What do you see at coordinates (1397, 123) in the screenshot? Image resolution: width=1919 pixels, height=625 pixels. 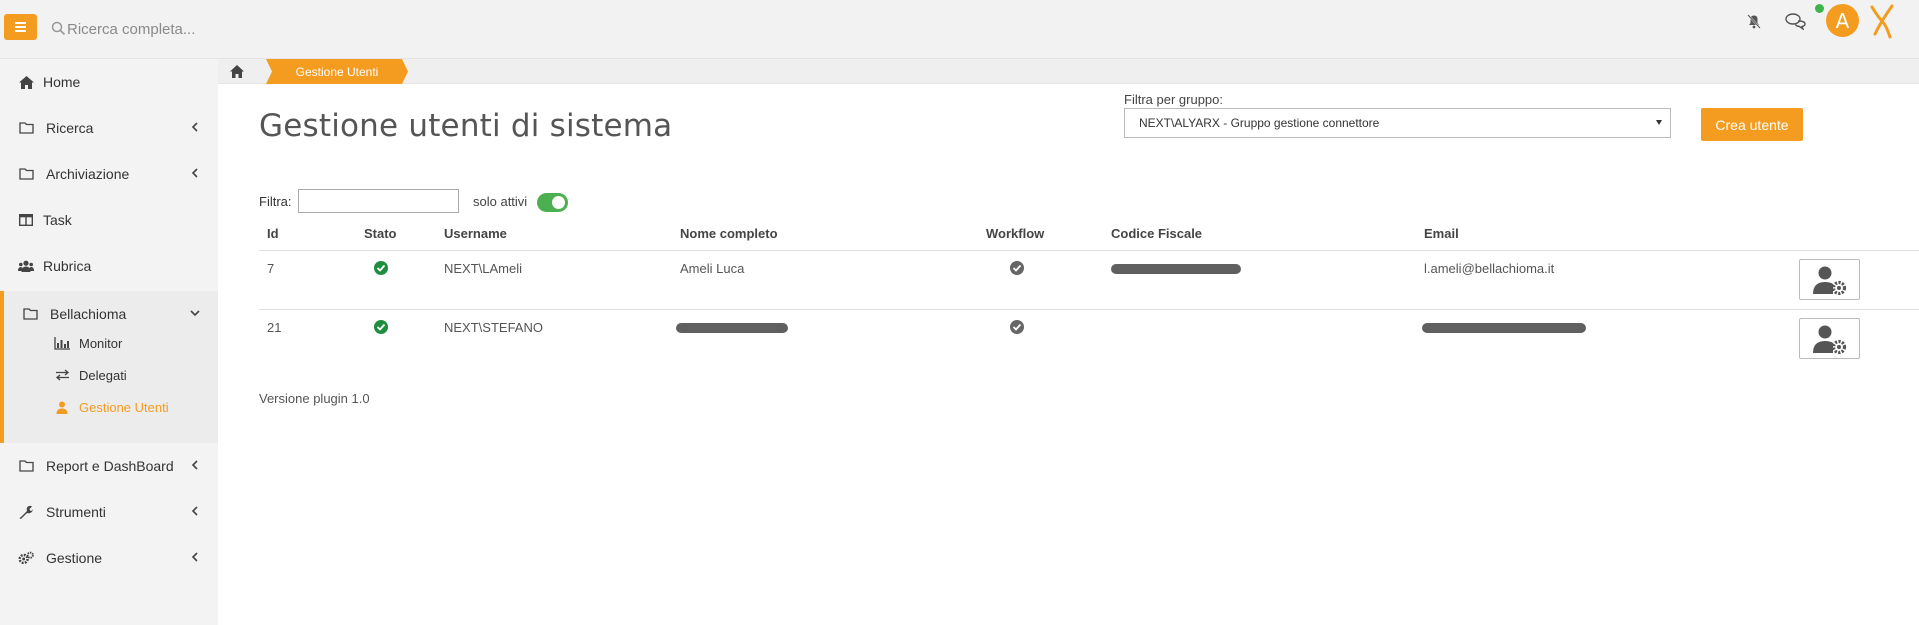 I see `group-filter-select: NEXT\ALYARX - Gruppo gestione connettore` at bounding box center [1397, 123].